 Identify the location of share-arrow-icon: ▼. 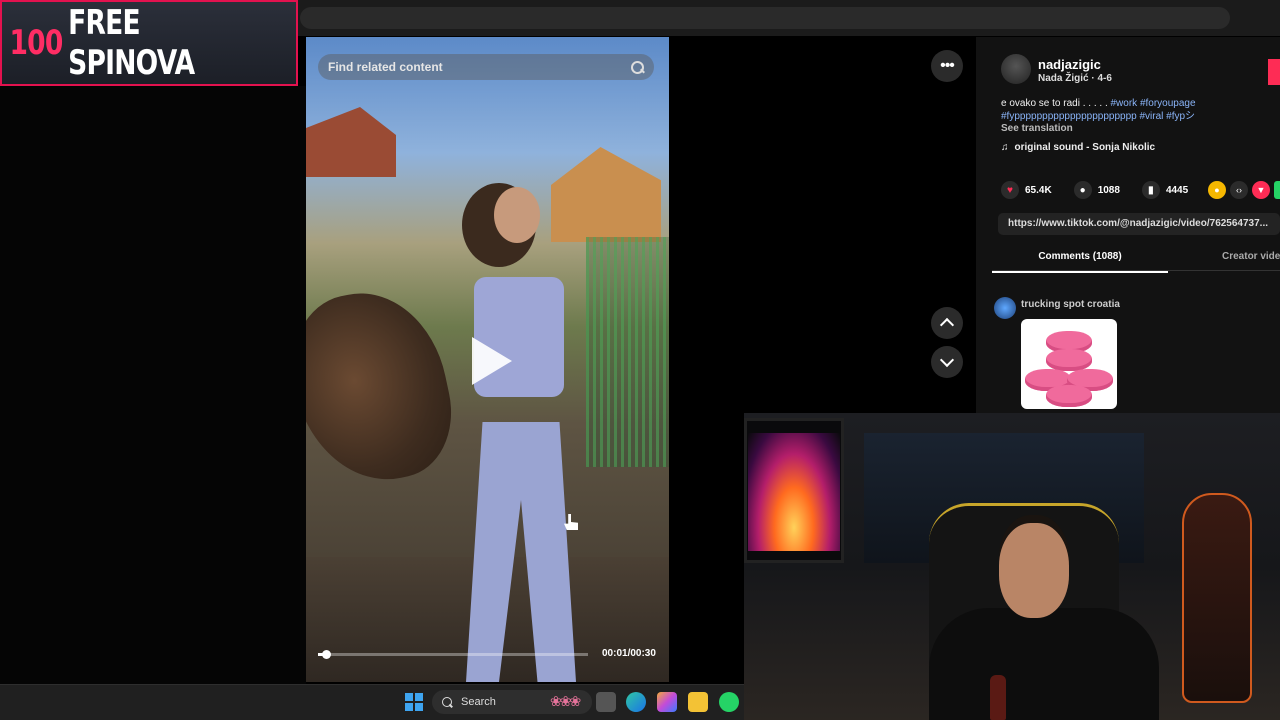
(1261, 190).